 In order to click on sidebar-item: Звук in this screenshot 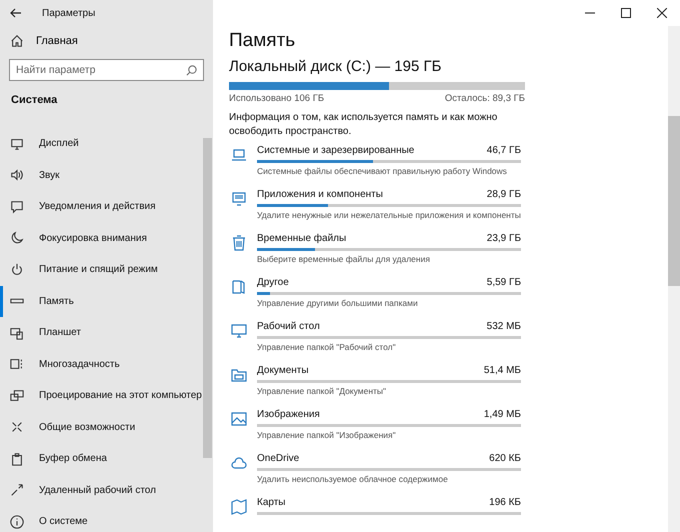, I will do `click(101, 175)`.